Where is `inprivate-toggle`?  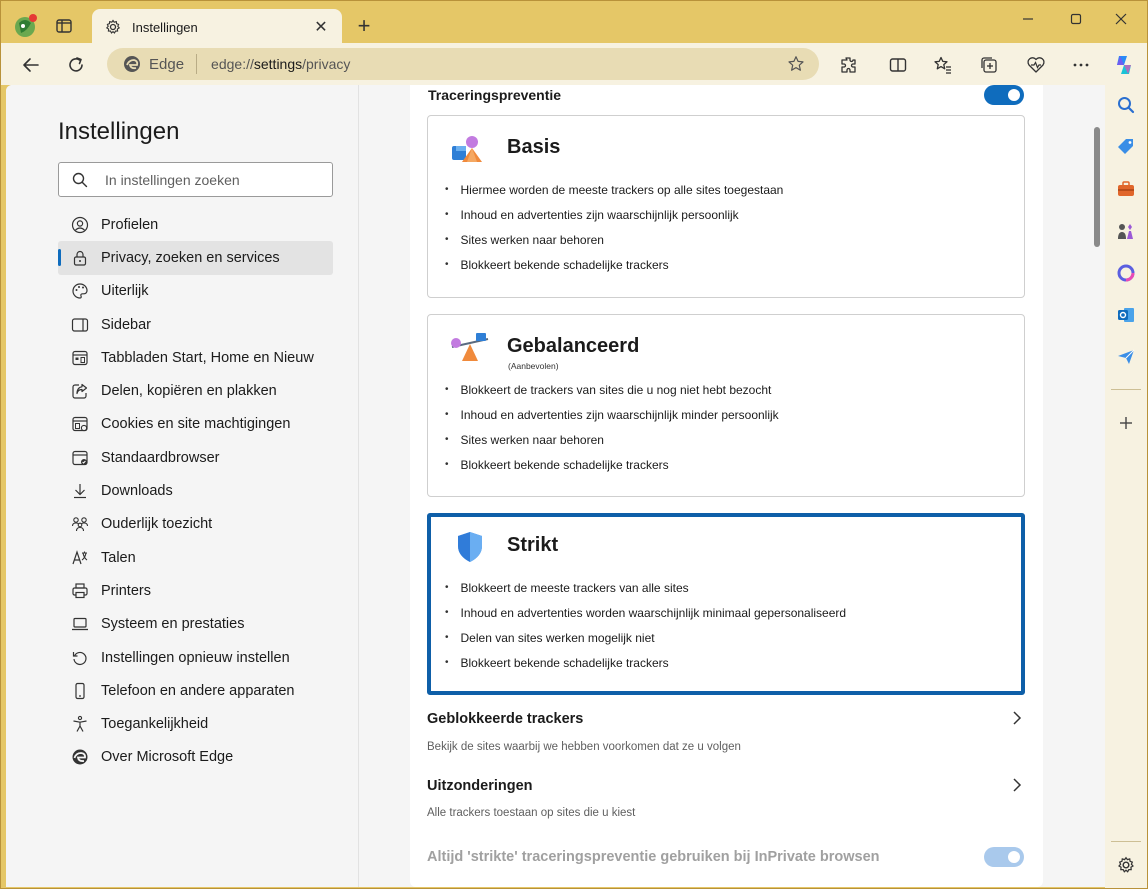
inprivate-toggle is located at coordinates (1004, 857).